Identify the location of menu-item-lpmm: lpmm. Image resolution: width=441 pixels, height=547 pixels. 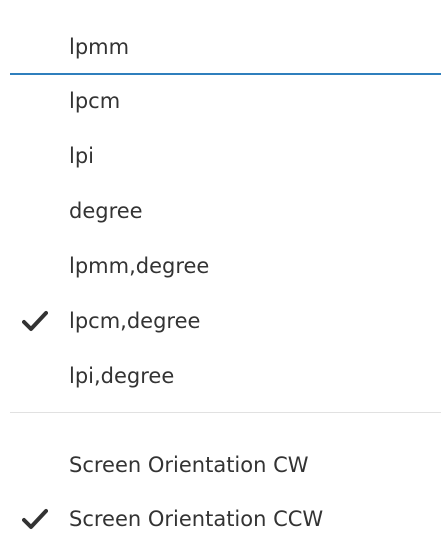
(220, 47).